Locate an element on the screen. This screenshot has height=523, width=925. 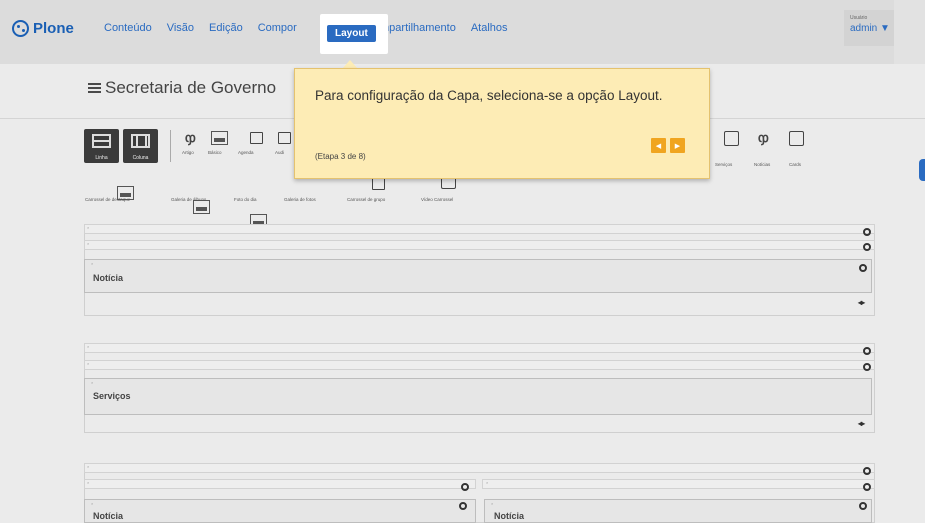
caption-servicos: Serviços is located at coordinates (724, 164).